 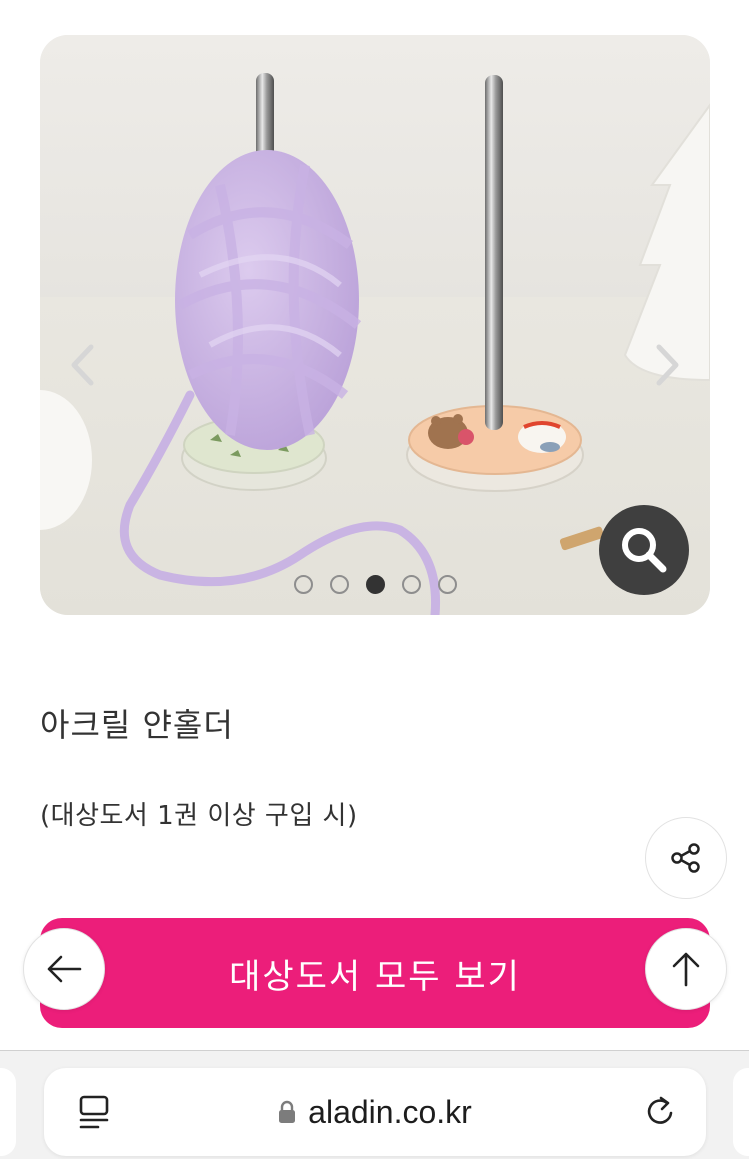 What do you see at coordinates (390, 1111) in the screenshot?
I see `url-text: aladin.co.kr` at bounding box center [390, 1111].